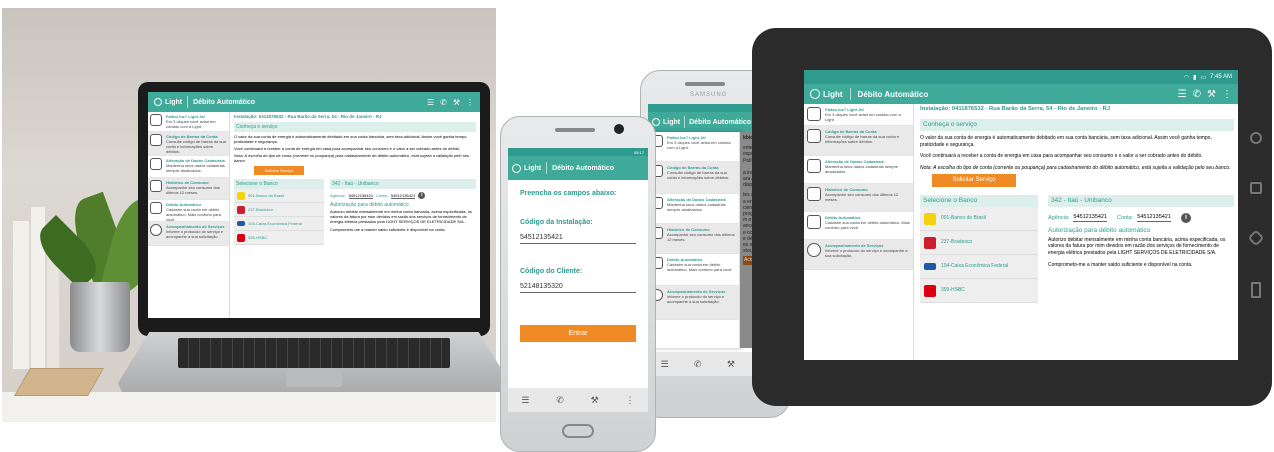 Image resolution: width=1274 pixels, height=452 pixels. What do you see at coordinates (578, 333) in the screenshot?
I see `enter-button: Entrar` at bounding box center [578, 333].